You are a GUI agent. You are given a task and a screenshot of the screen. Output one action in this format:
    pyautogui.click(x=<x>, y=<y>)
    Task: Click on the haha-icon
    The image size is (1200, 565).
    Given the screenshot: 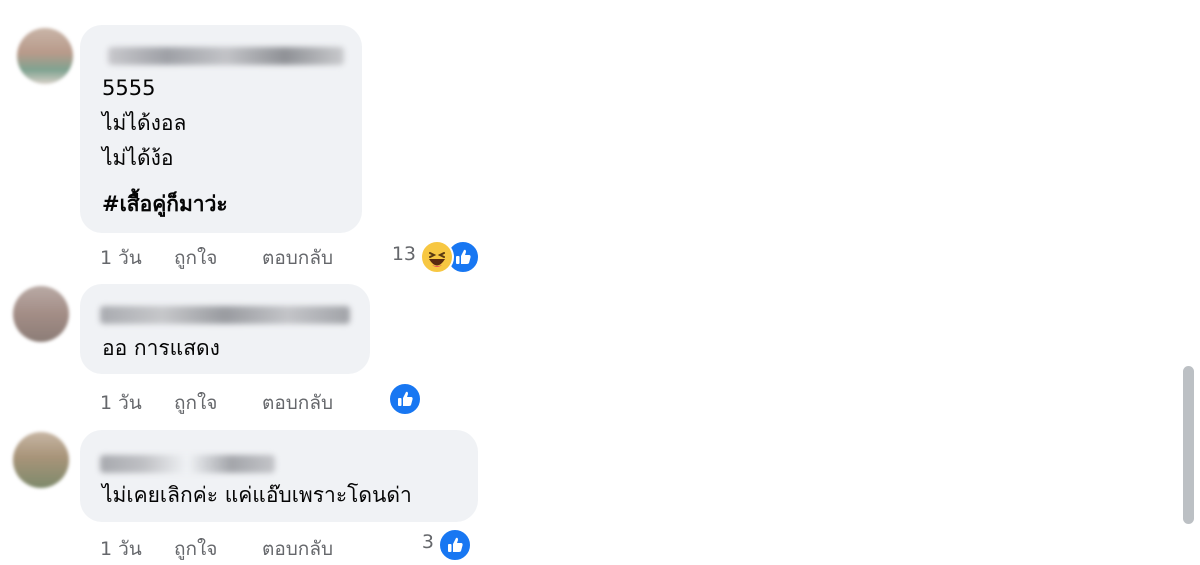 What is the action you would take?
    pyautogui.click(x=437, y=257)
    